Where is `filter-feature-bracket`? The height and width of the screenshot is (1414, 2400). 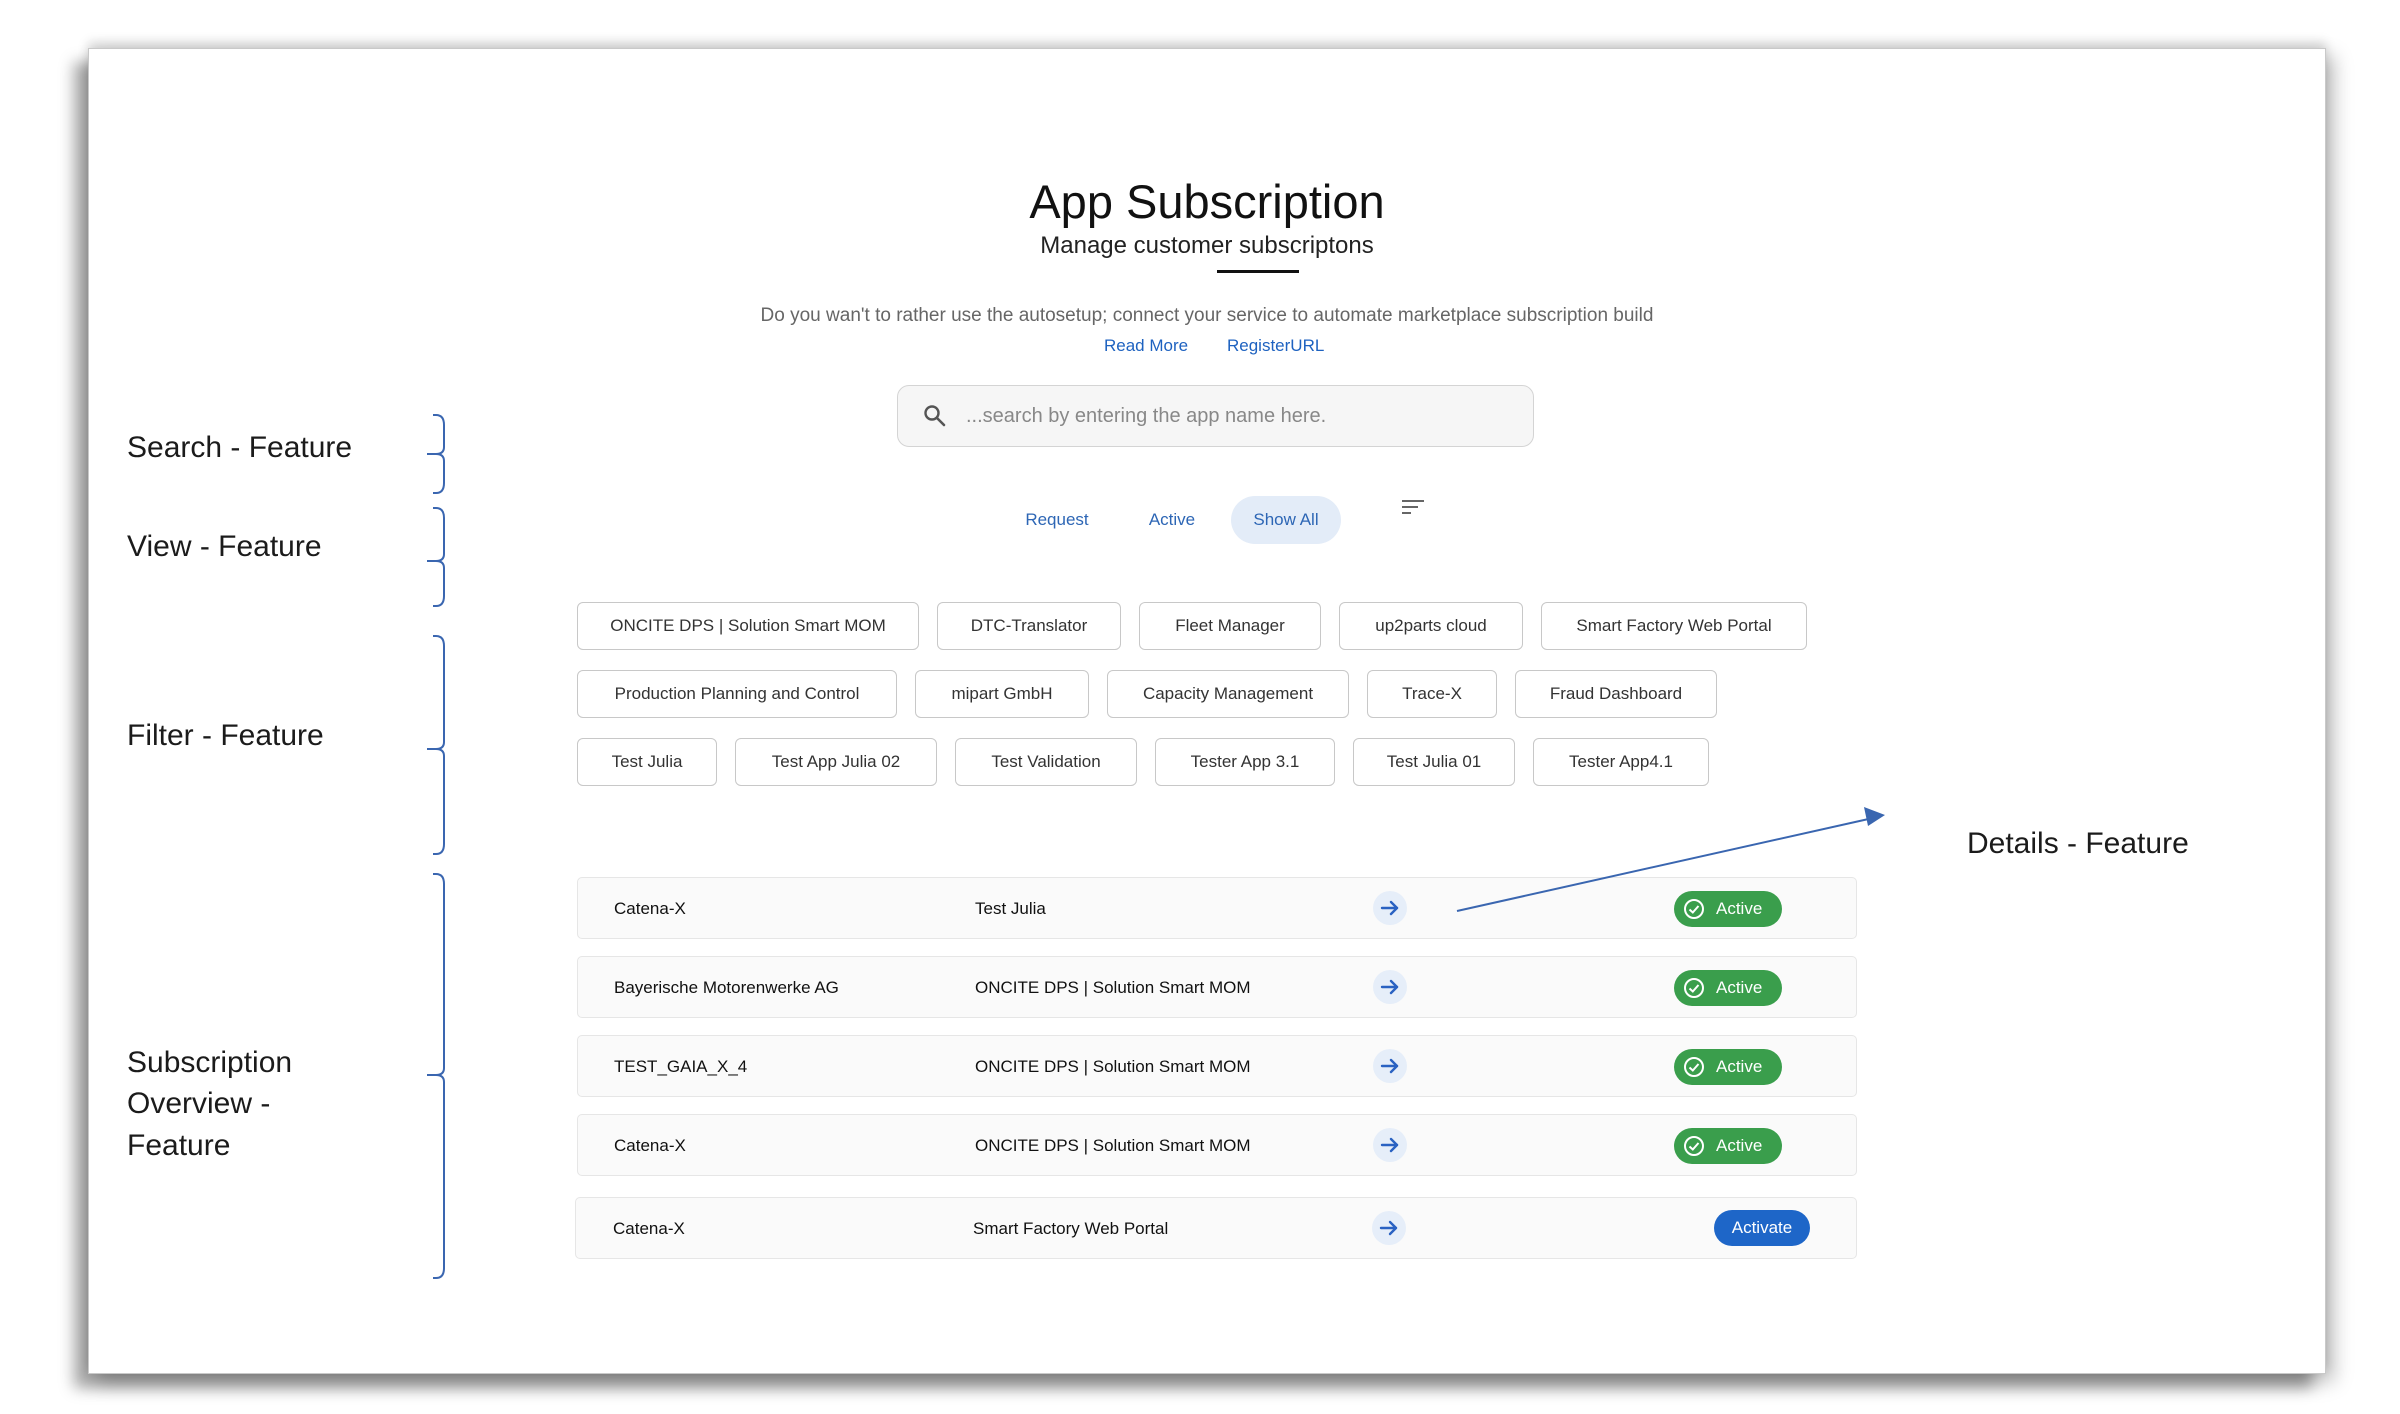 filter-feature-bracket is located at coordinates (436, 745).